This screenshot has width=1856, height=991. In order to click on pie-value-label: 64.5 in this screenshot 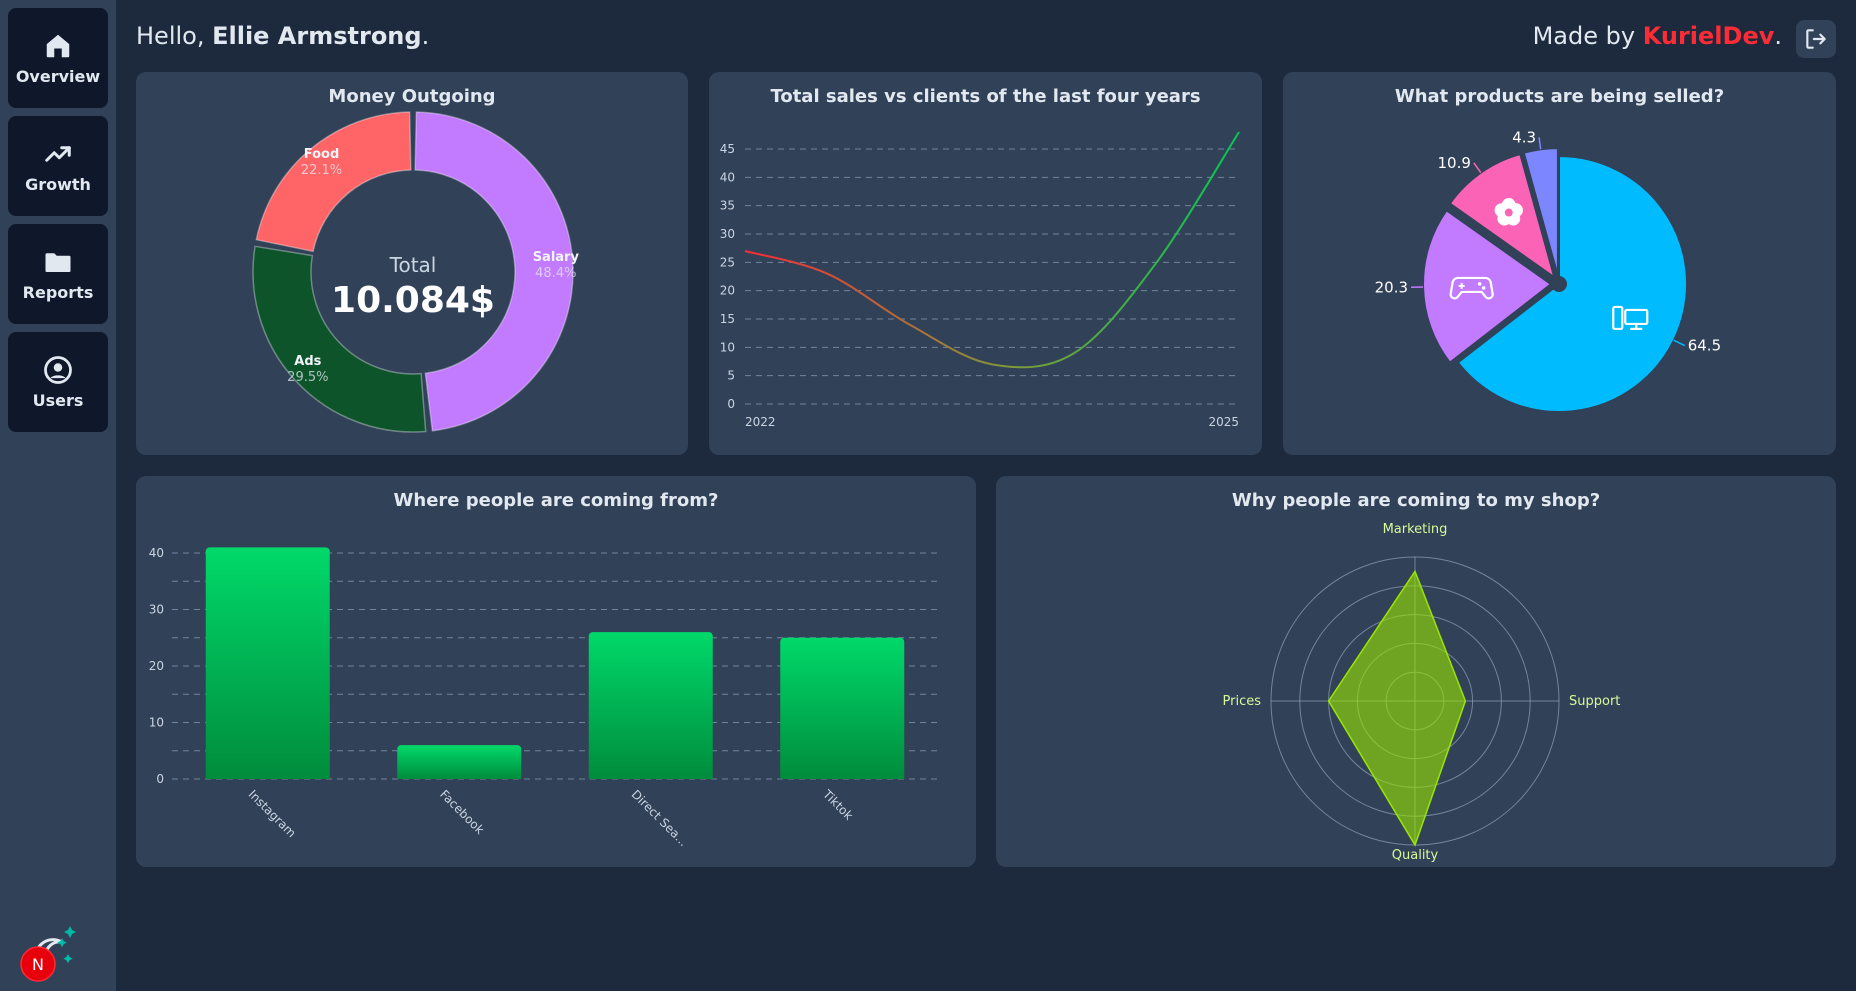, I will do `click(1704, 346)`.